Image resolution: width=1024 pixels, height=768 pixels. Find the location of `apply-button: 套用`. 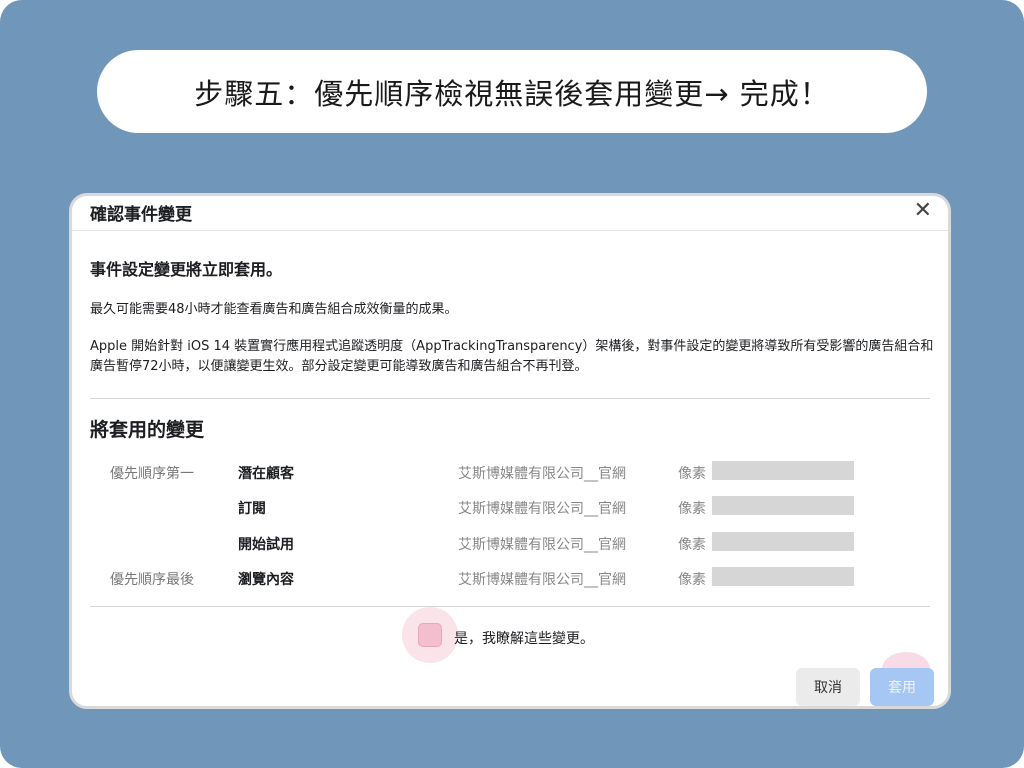

apply-button: 套用 is located at coordinates (902, 687).